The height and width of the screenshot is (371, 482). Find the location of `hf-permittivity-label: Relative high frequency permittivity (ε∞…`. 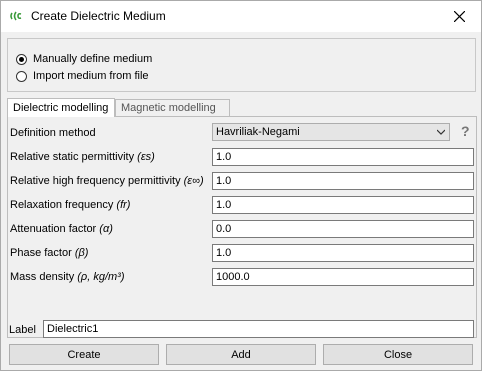

hf-permittivity-label: Relative high frequency permittivity (ε∞… is located at coordinates (107, 181).